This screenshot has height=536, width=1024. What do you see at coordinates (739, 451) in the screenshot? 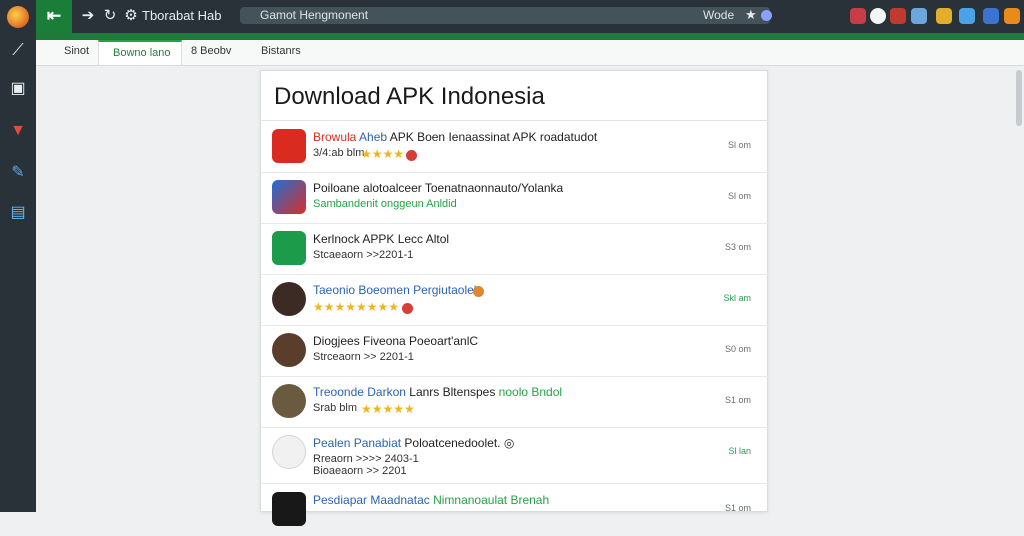
I see `item-size: Sl lan` at bounding box center [739, 451].